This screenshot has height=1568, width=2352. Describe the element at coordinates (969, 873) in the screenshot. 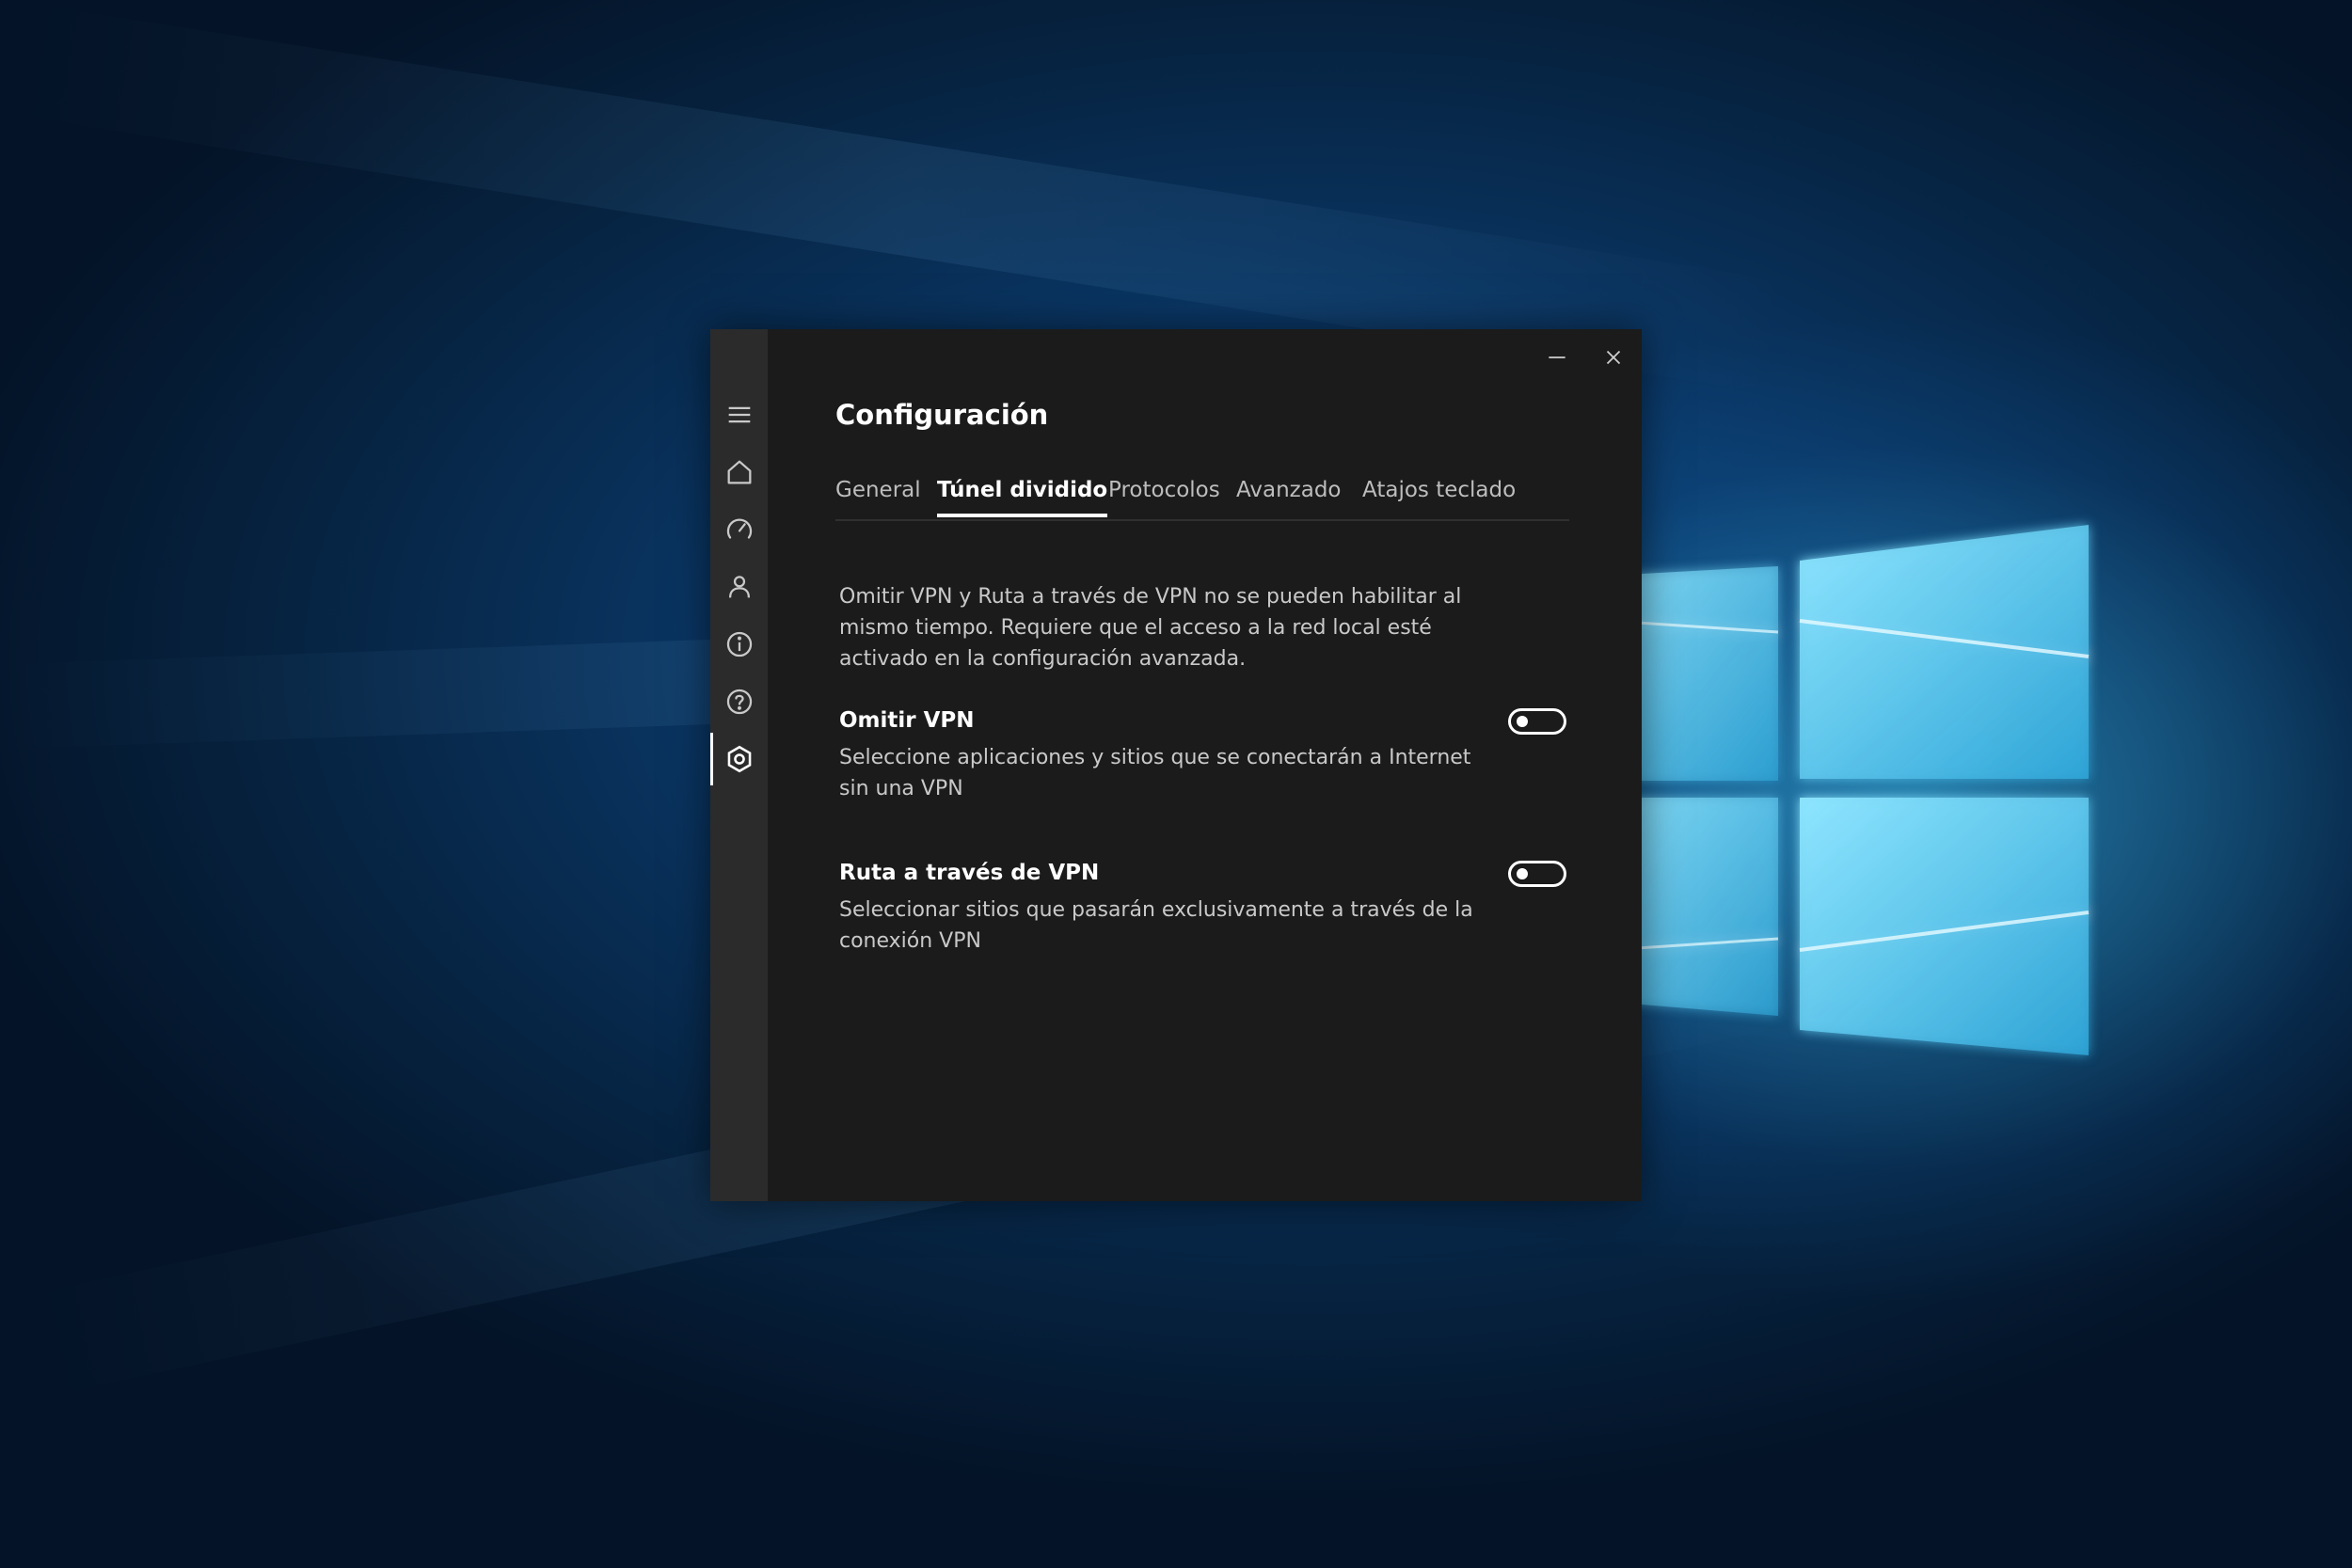

I see `route-via-vpn-title: Ruta a través de VPN` at that location.